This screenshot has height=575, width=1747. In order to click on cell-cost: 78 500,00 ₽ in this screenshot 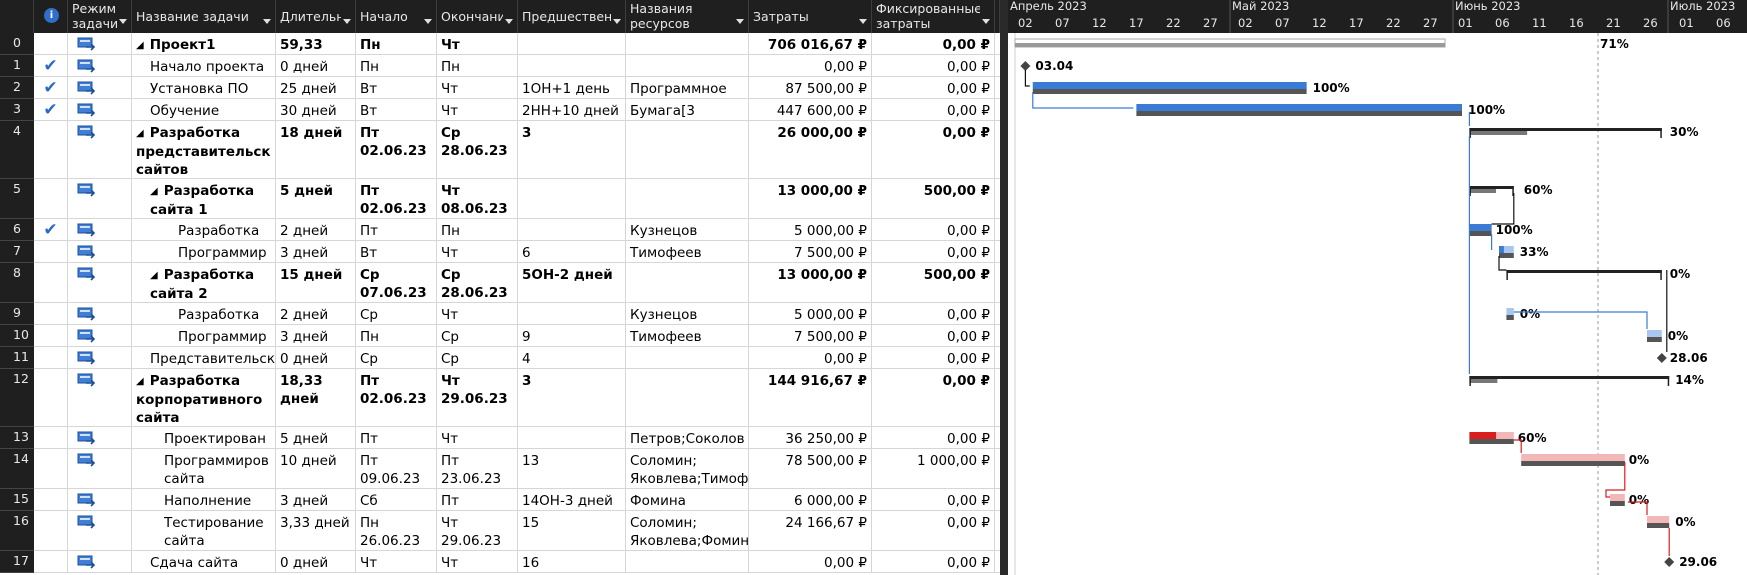, I will do `click(810, 469)`.